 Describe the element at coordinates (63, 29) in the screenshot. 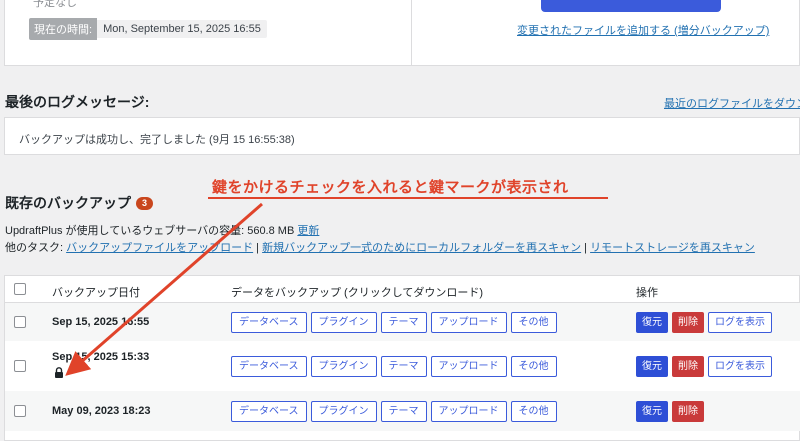

I see `current-time-label: 現在の時間:` at that location.